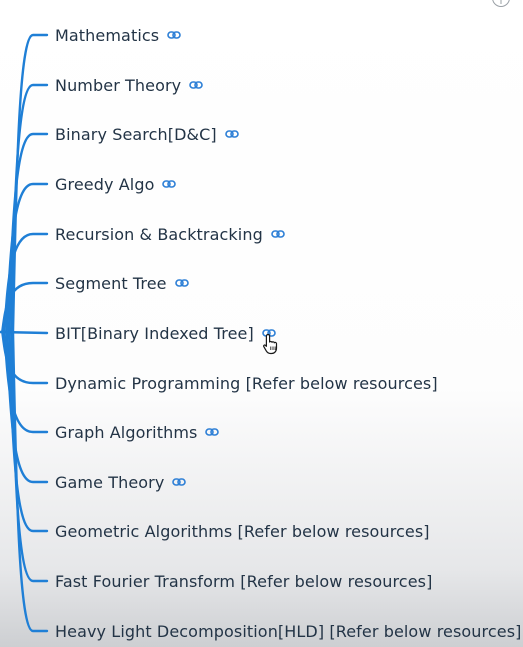 This screenshot has height=647, width=523. I want to click on topic-label: Recursion & Backtracking, so click(159, 234).